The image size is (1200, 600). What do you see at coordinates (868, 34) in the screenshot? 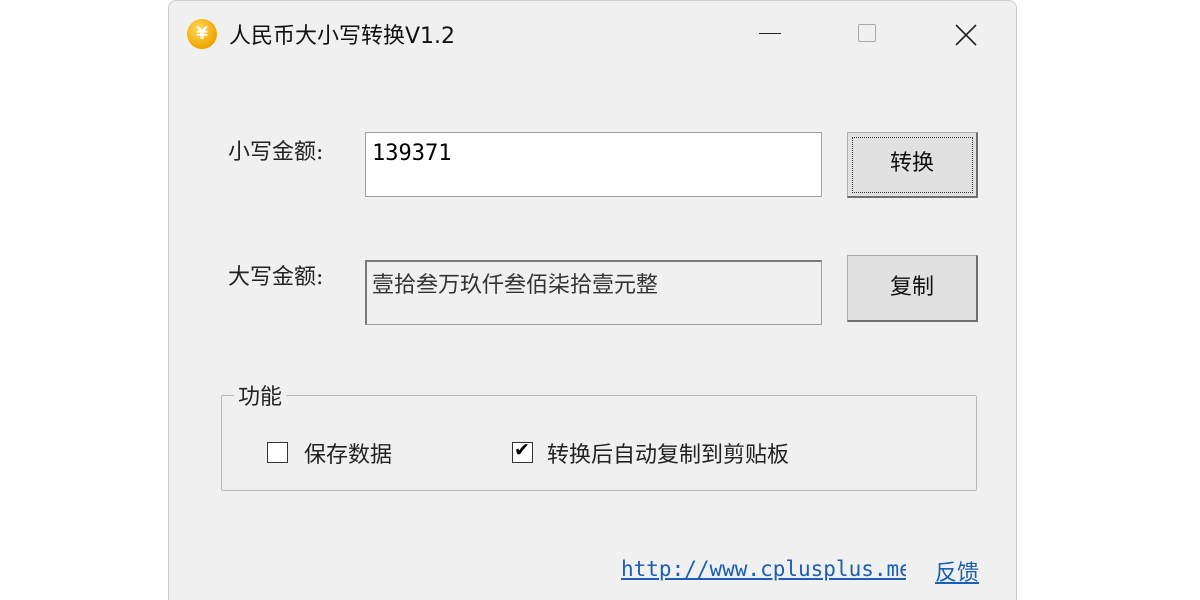
I see `maximize-button` at bounding box center [868, 34].